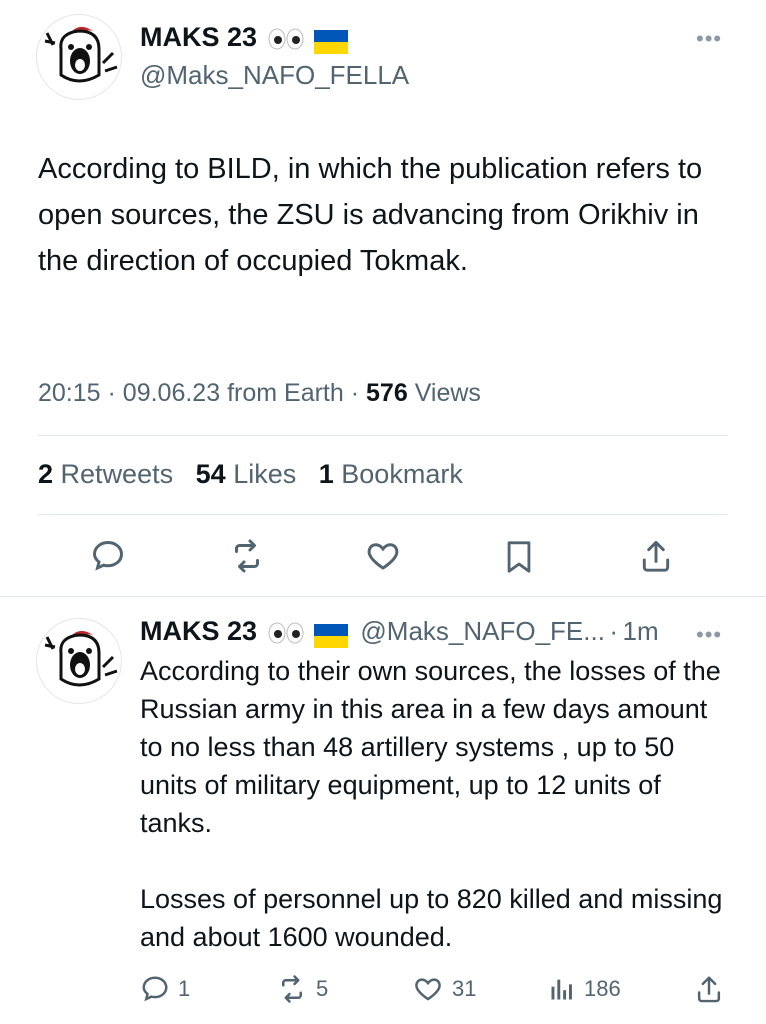  I want to click on likes-label: Likes, so click(265, 474).